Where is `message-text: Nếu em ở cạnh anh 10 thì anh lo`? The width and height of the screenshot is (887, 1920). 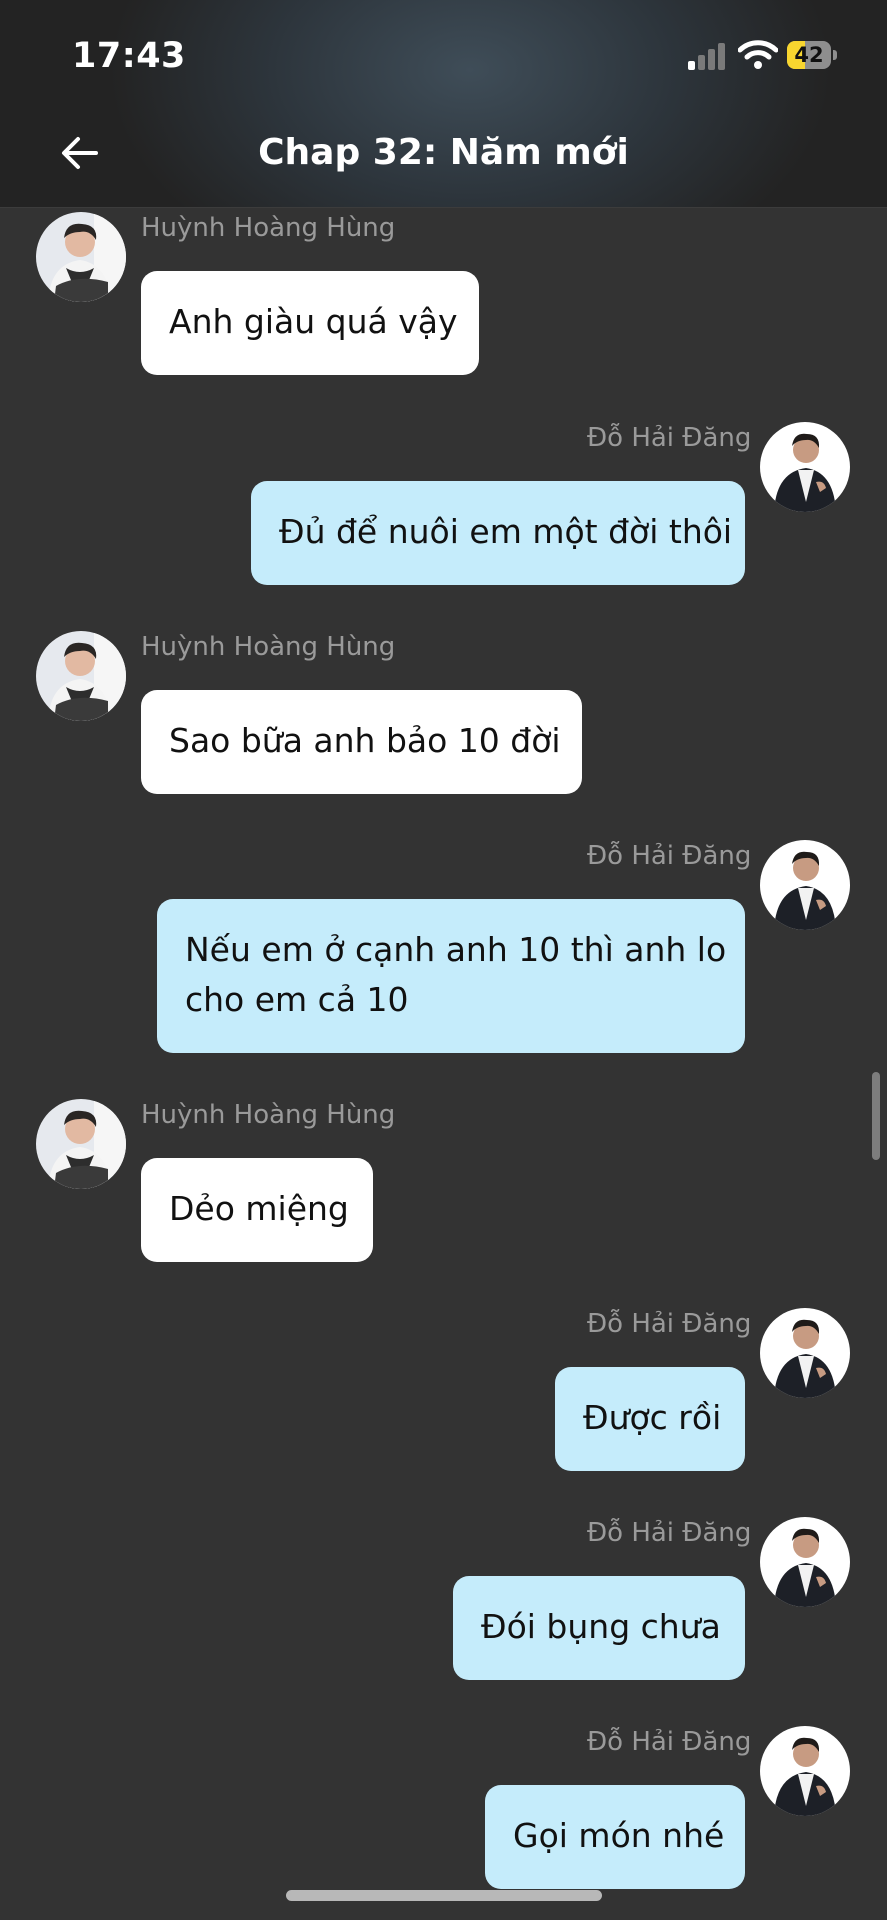
message-text: Nếu em ở cạnh anh 10 thì anh lo is located at coordinates (456, 949).